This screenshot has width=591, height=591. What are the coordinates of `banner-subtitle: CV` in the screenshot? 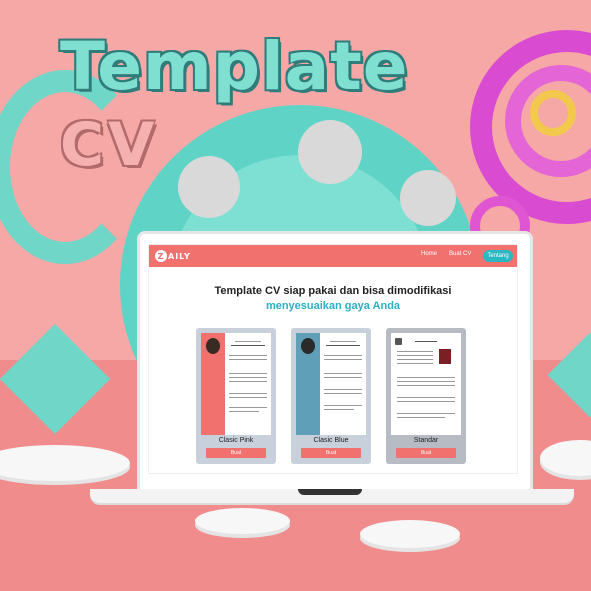 It's located at (109, 145).